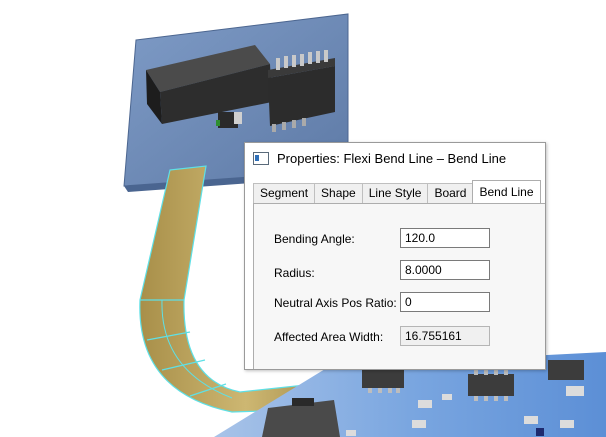  I want to click on neutral-axis-pos-ratio-input, so click(445, 302).